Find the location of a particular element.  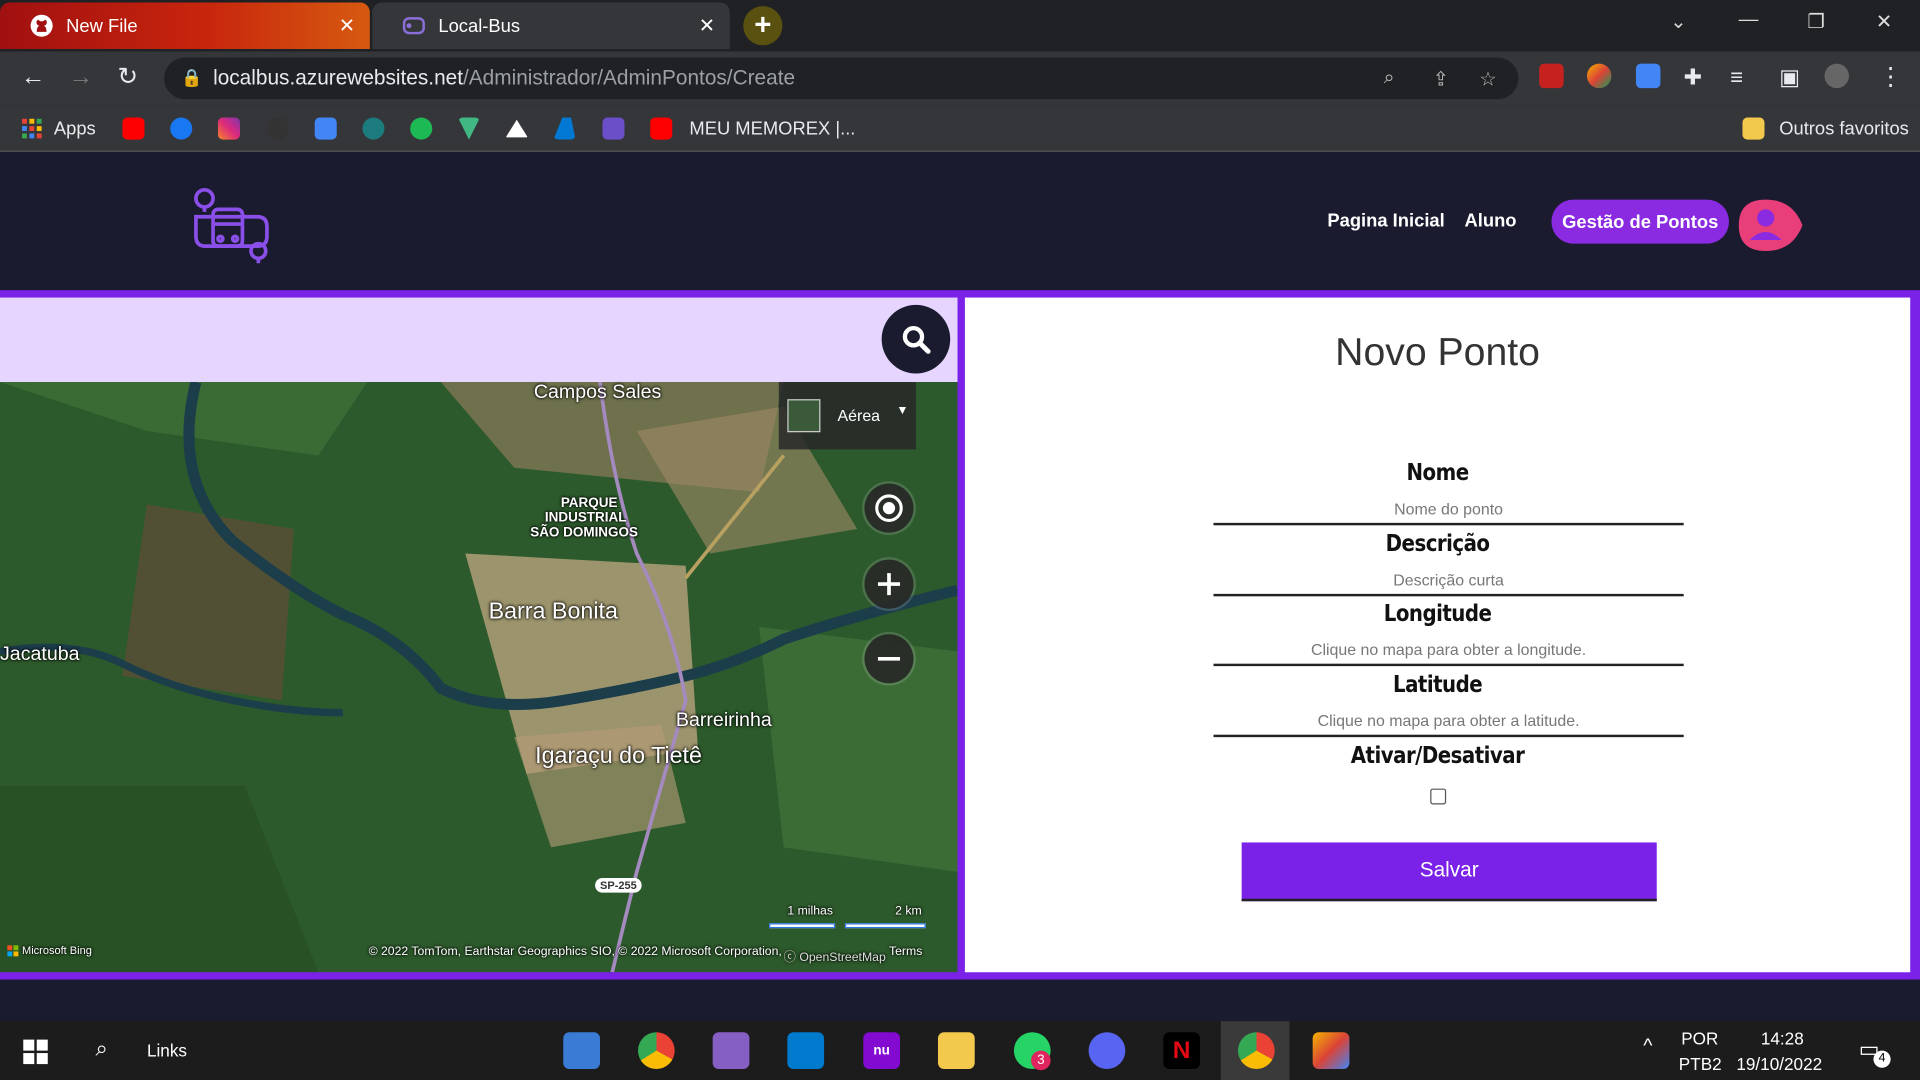

localbus-logo is located at coordinates (232, 223).